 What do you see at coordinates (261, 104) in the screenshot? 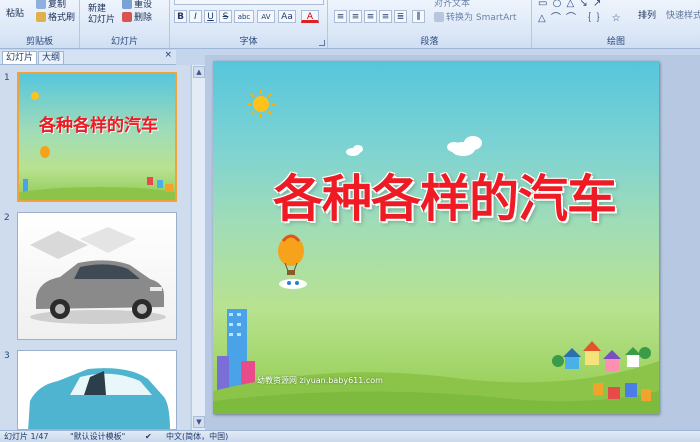
I see `sun-icon` at bounding box center [261, 104].